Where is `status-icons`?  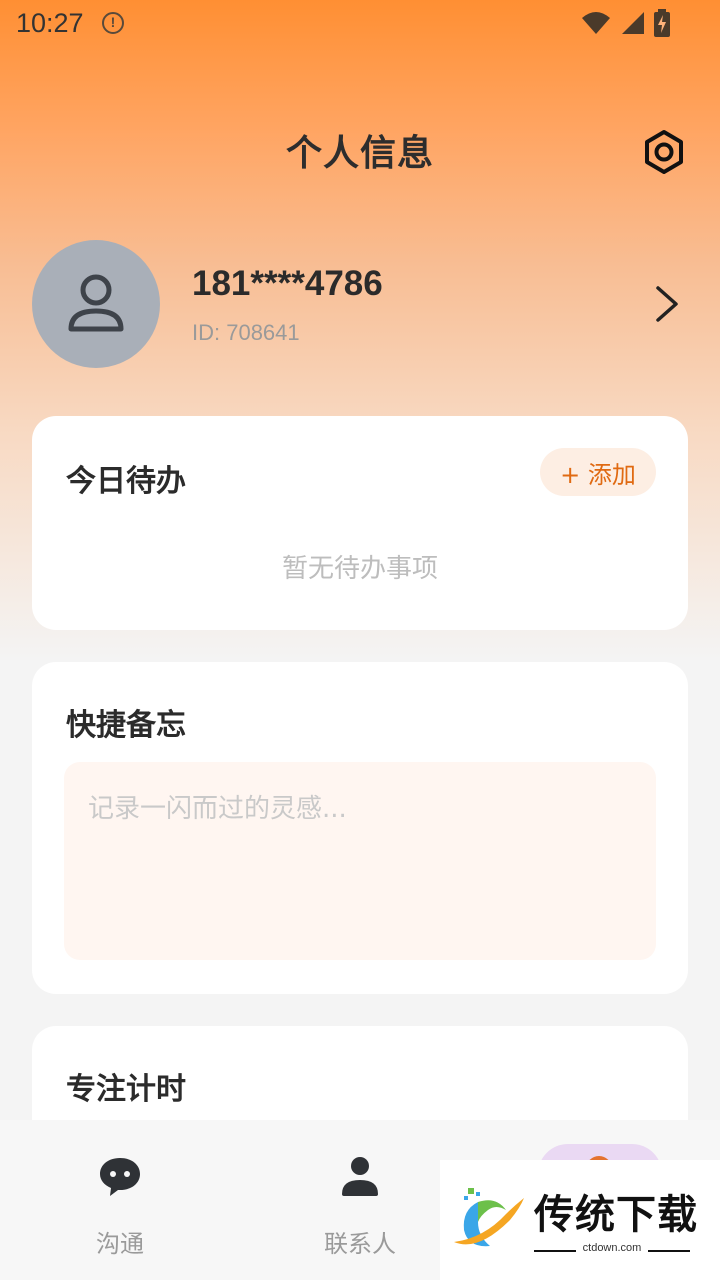
status-icons is located at coordinates (625, 23).